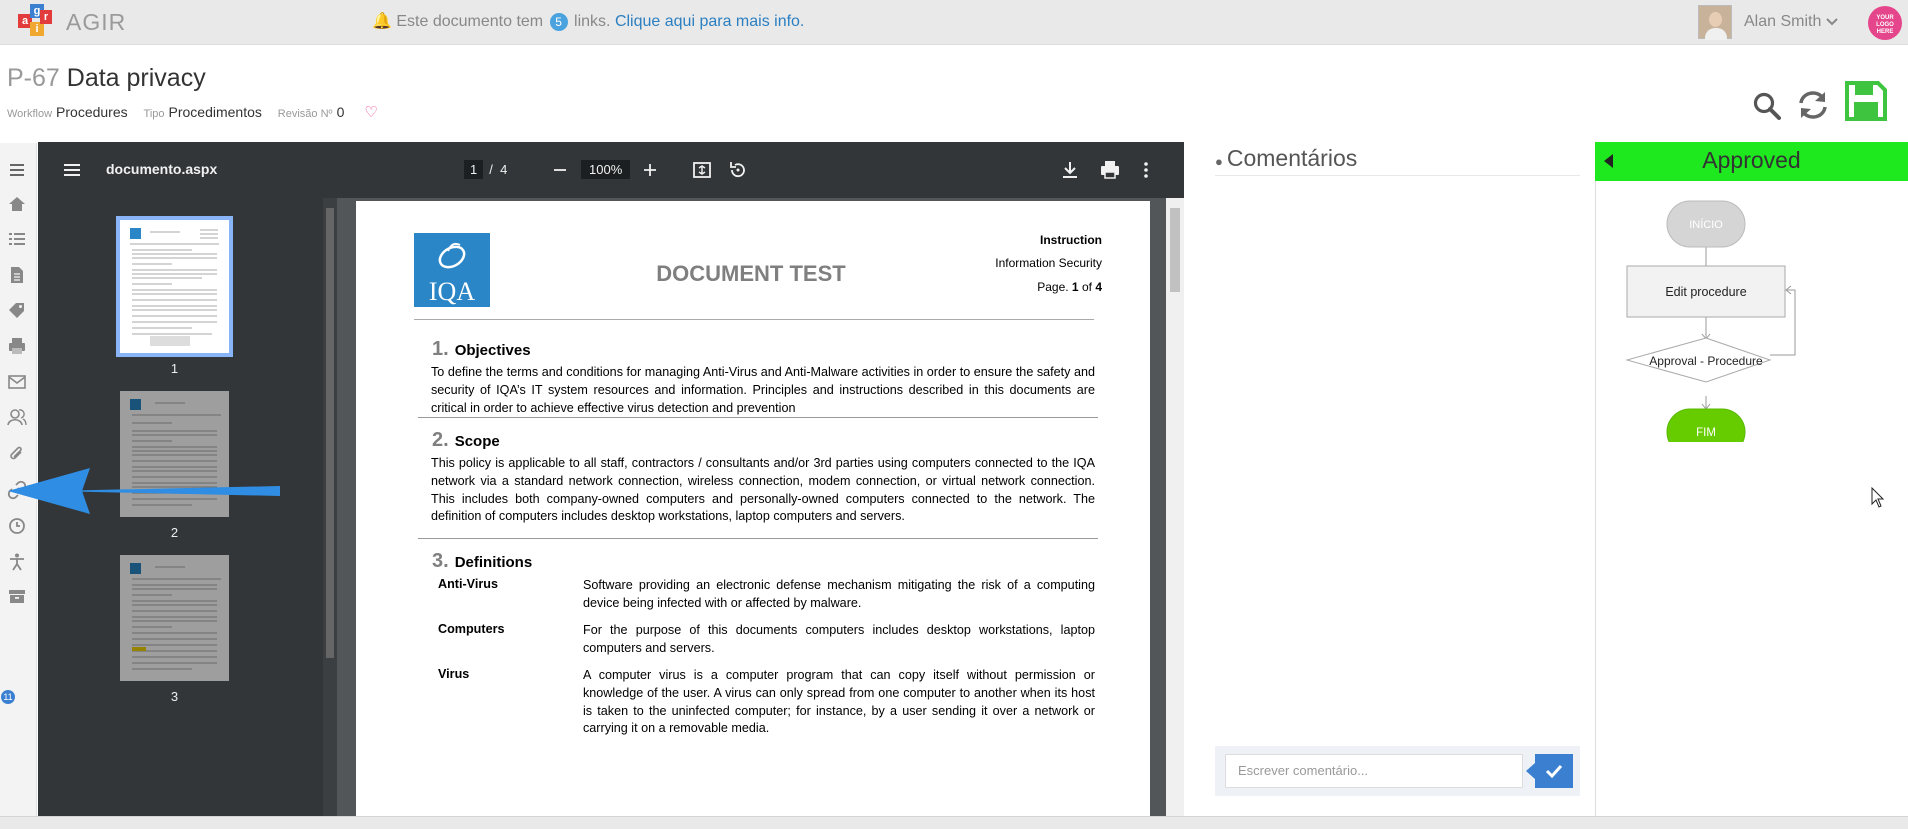 Image resolution: width=1908 pixels, height=829 pixels. I want to click on iqa-swirl-icon, so click(452, 255).